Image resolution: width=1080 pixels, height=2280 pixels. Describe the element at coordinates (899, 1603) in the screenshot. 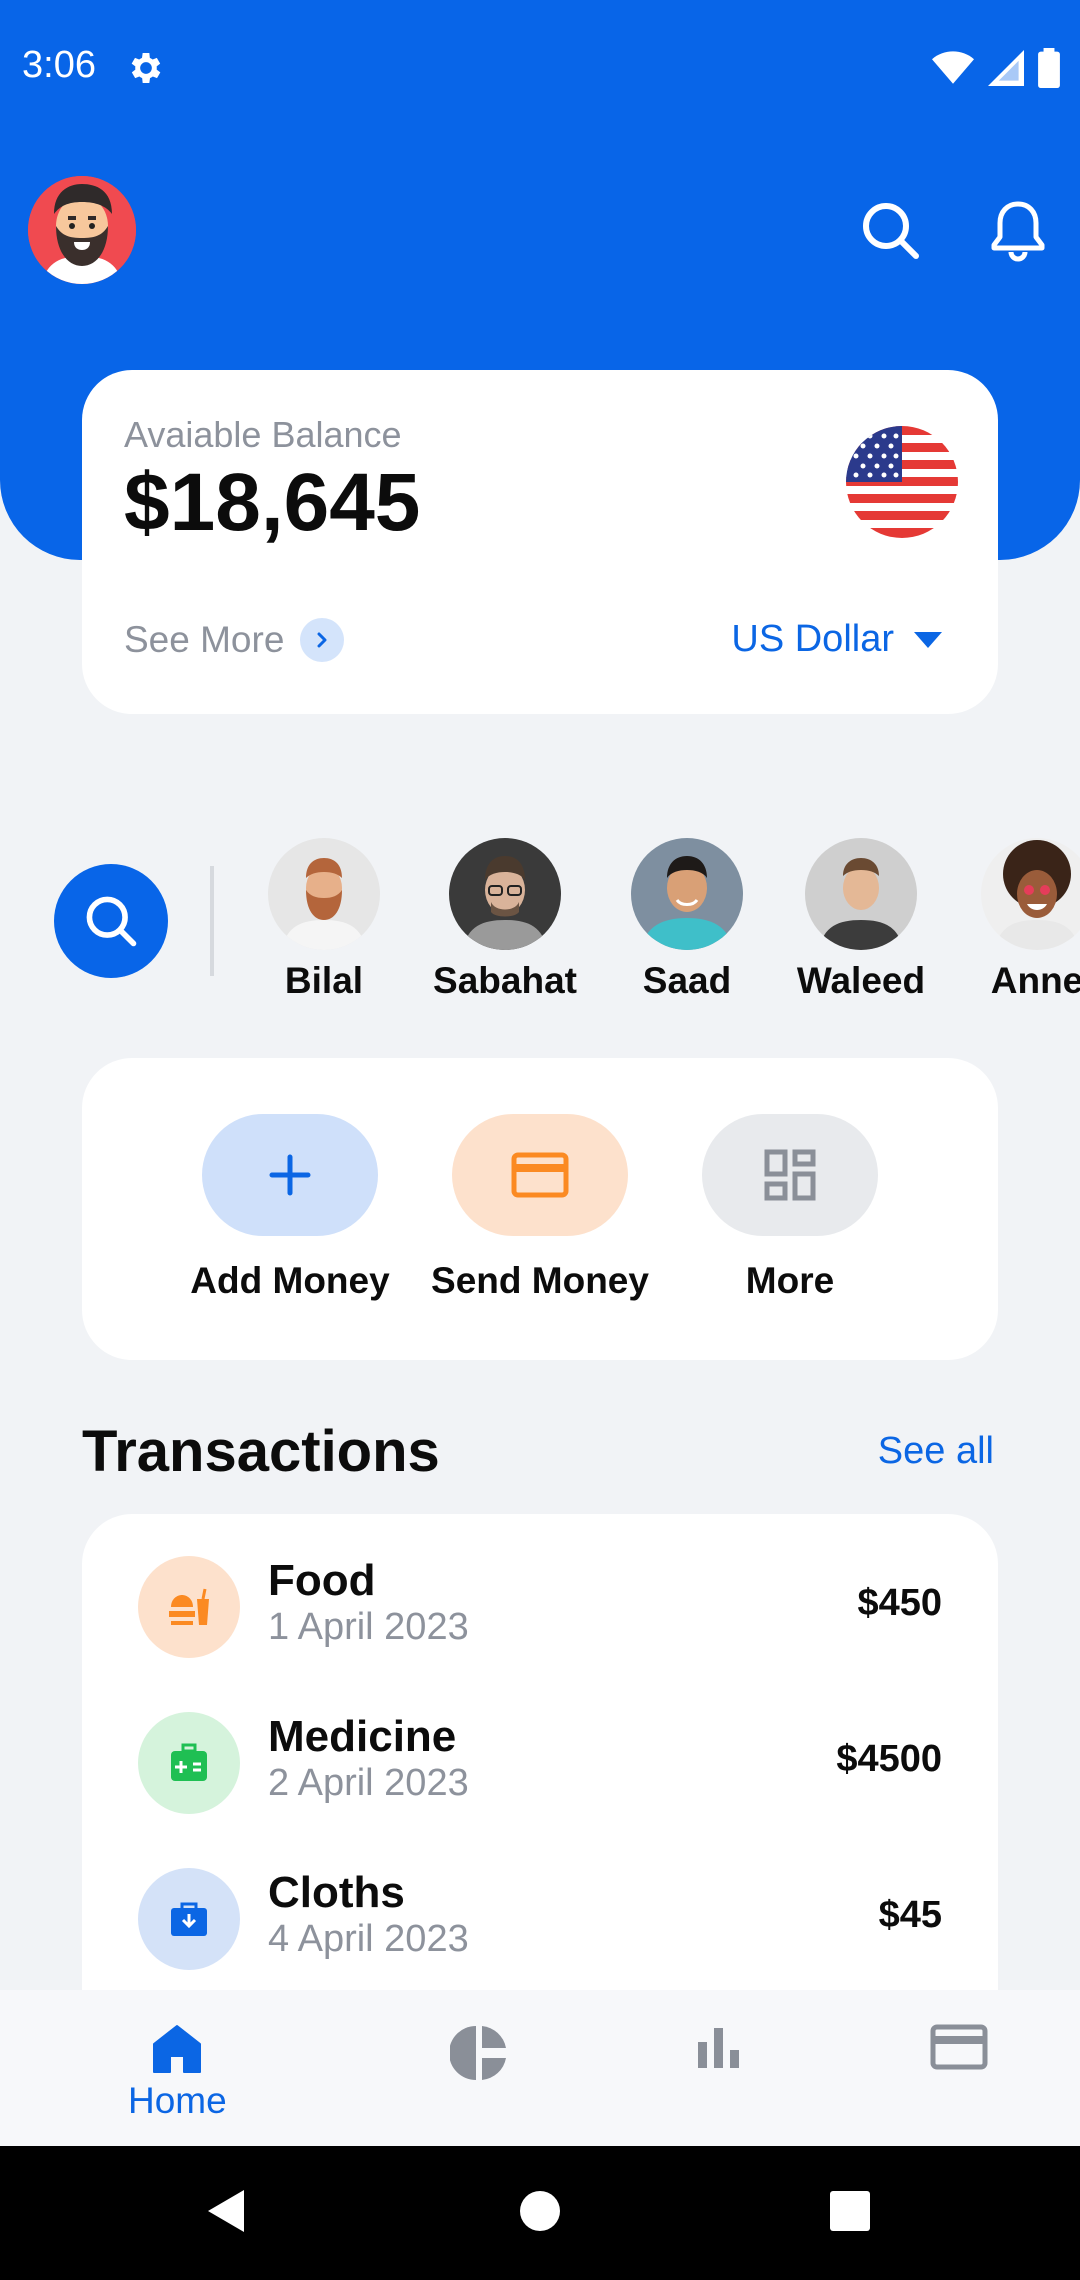

I see `transaction-amount: $450` at that location.